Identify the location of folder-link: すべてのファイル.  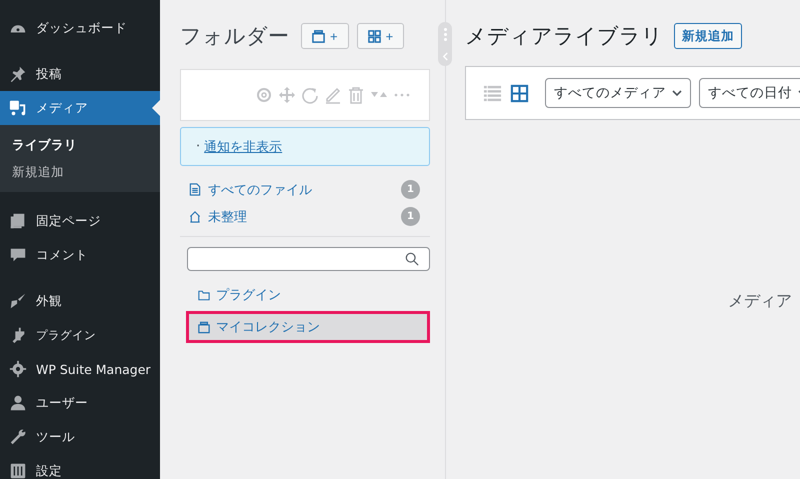
(301, 189).